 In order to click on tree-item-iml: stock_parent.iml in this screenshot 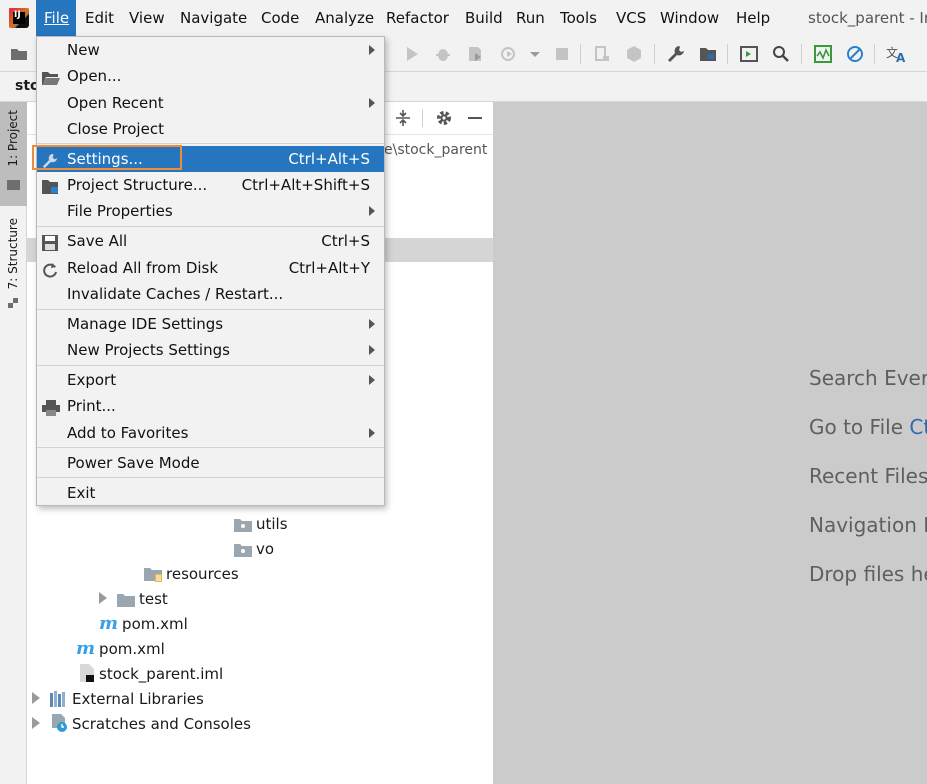, I will do `click(151, 674)`.